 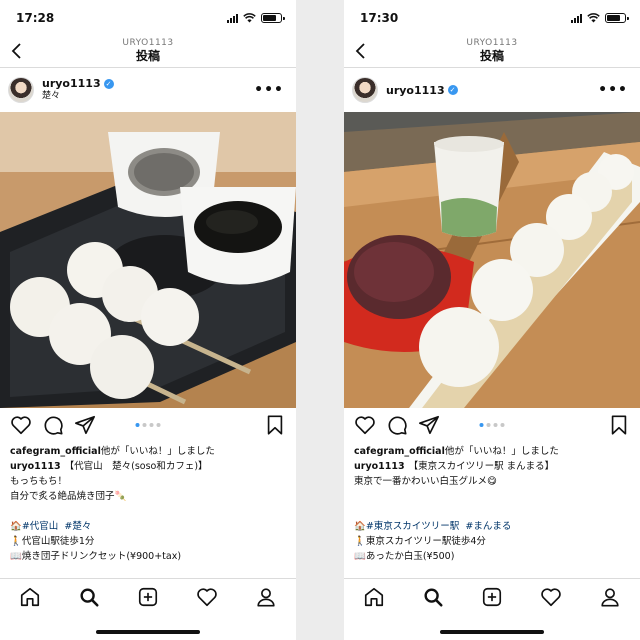 What do you see at coordinates (39, 481) in the screenshot?
I see `caption-line: もっちもち！` at bounding box center [39, 481].